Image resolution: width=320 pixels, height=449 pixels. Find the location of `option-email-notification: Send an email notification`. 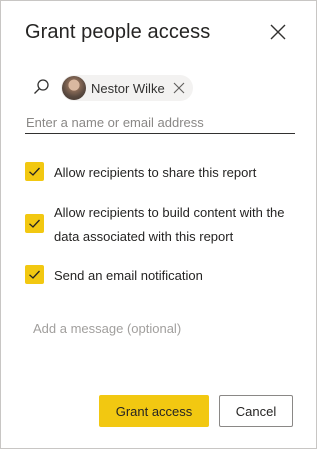

option-email-notification: Send an email notification is located at coordinates (160, 276).